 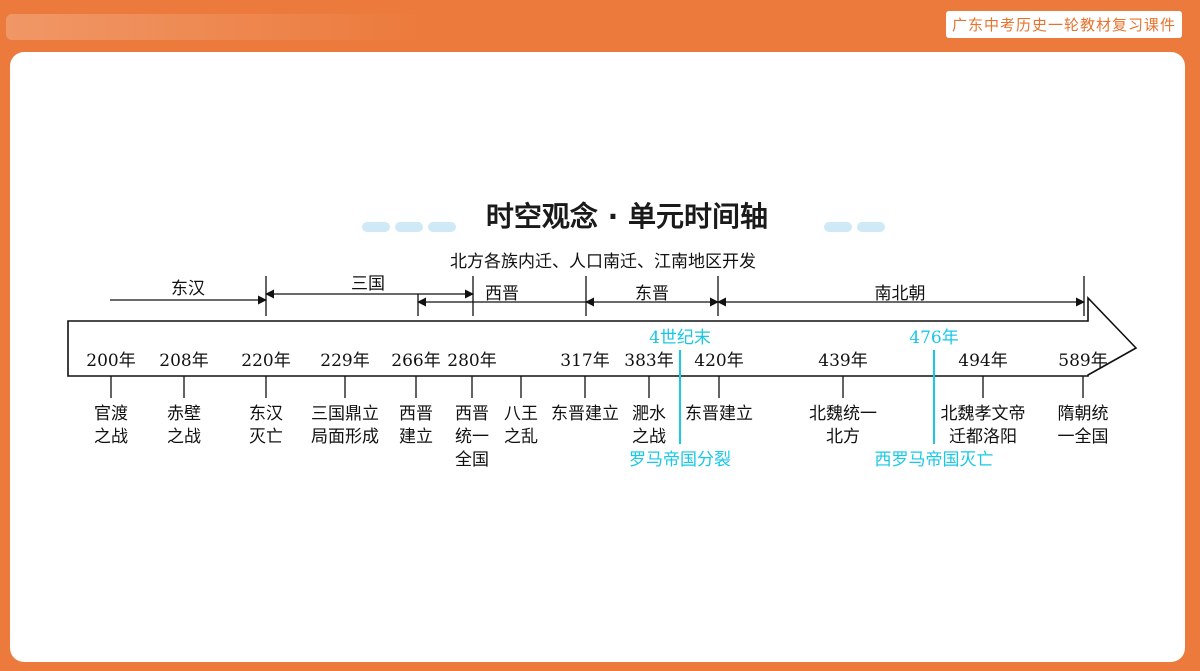 What do you see at coordinates (345, 437) in the screenshot?
I see `event-label-line: 局面形成` at bounding box center [345, 437].